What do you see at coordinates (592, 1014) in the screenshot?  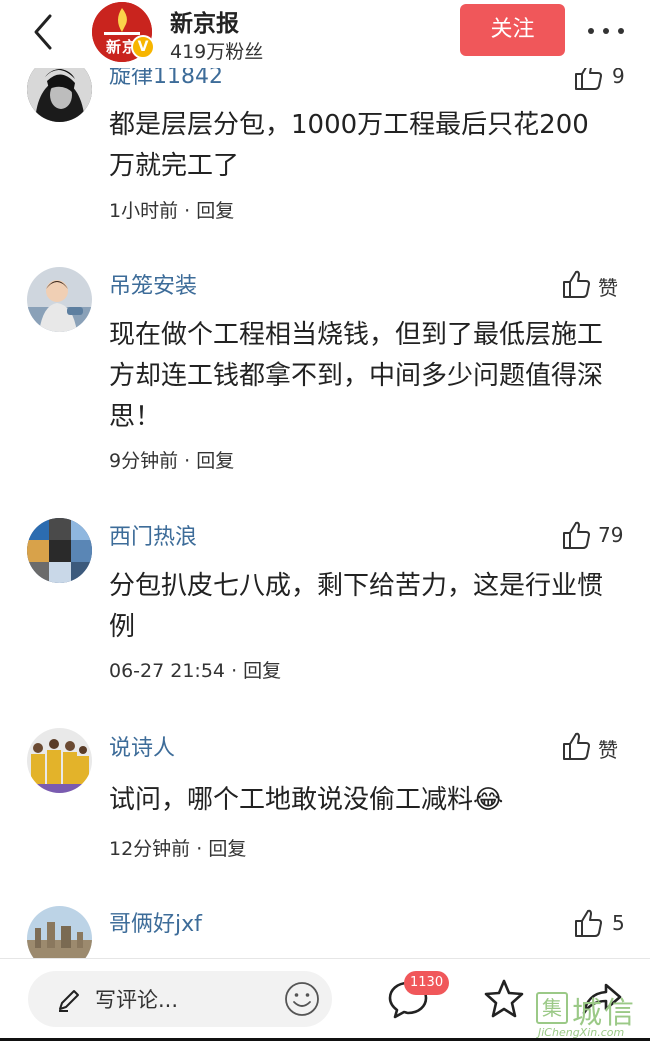 I see `site-watermark: 集 城信 JiChengXin.com` at bounding box center [592, 1014].